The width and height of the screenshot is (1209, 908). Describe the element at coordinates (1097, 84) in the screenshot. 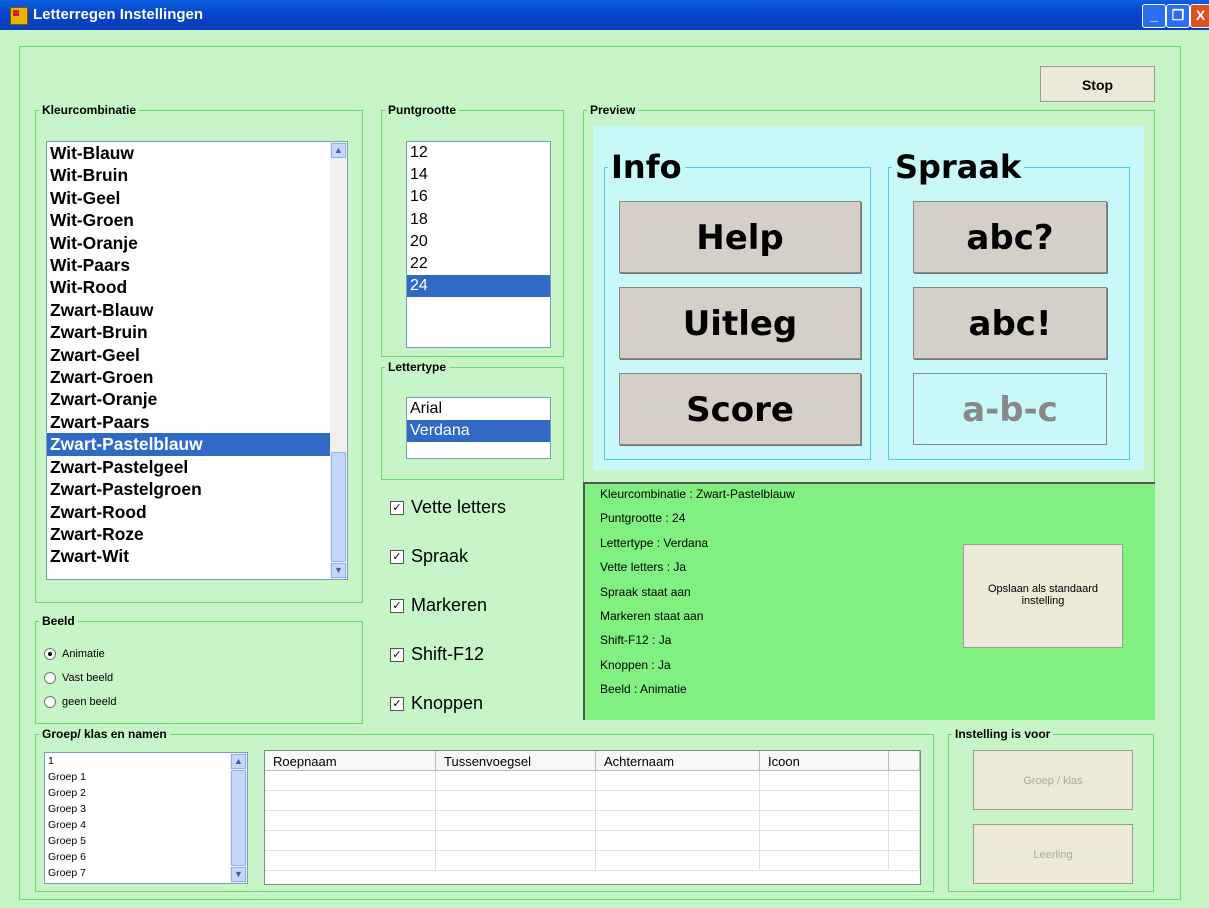

I see `stop-button: Stop` at that location.